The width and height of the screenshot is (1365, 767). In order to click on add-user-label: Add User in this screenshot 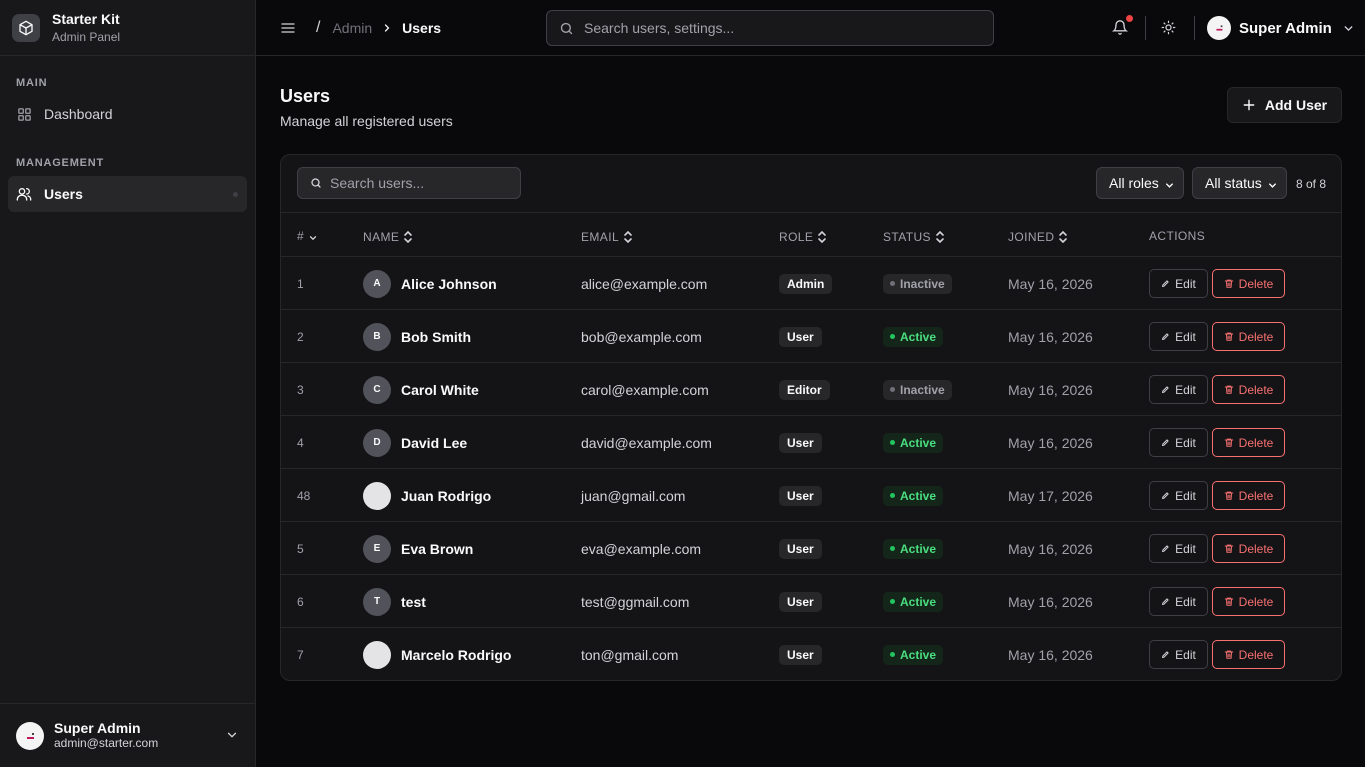, I will do `click(1296, 105)`.